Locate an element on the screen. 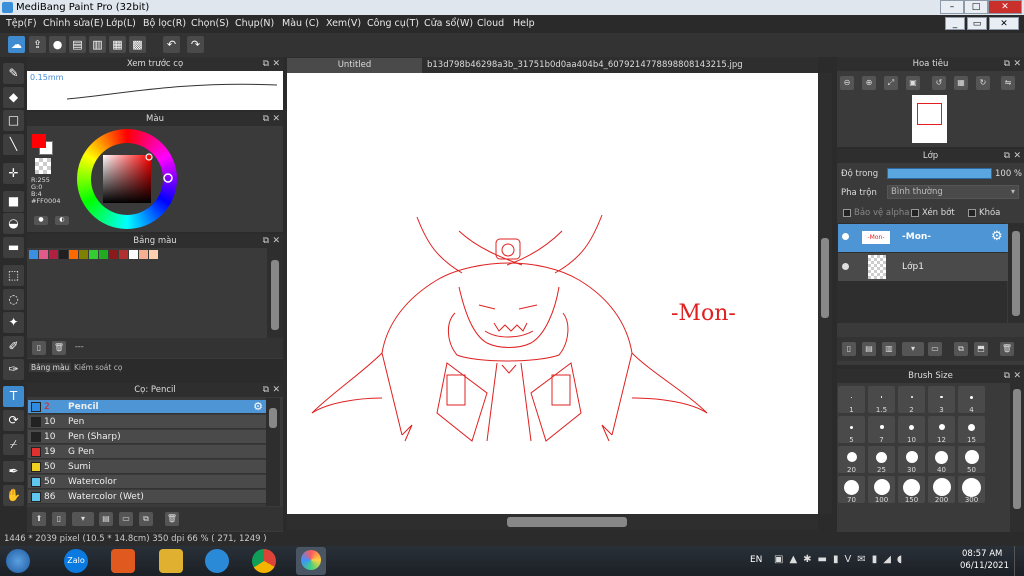  new-8bit-layer-icon: ▥ is located at coordinates (889, 349).